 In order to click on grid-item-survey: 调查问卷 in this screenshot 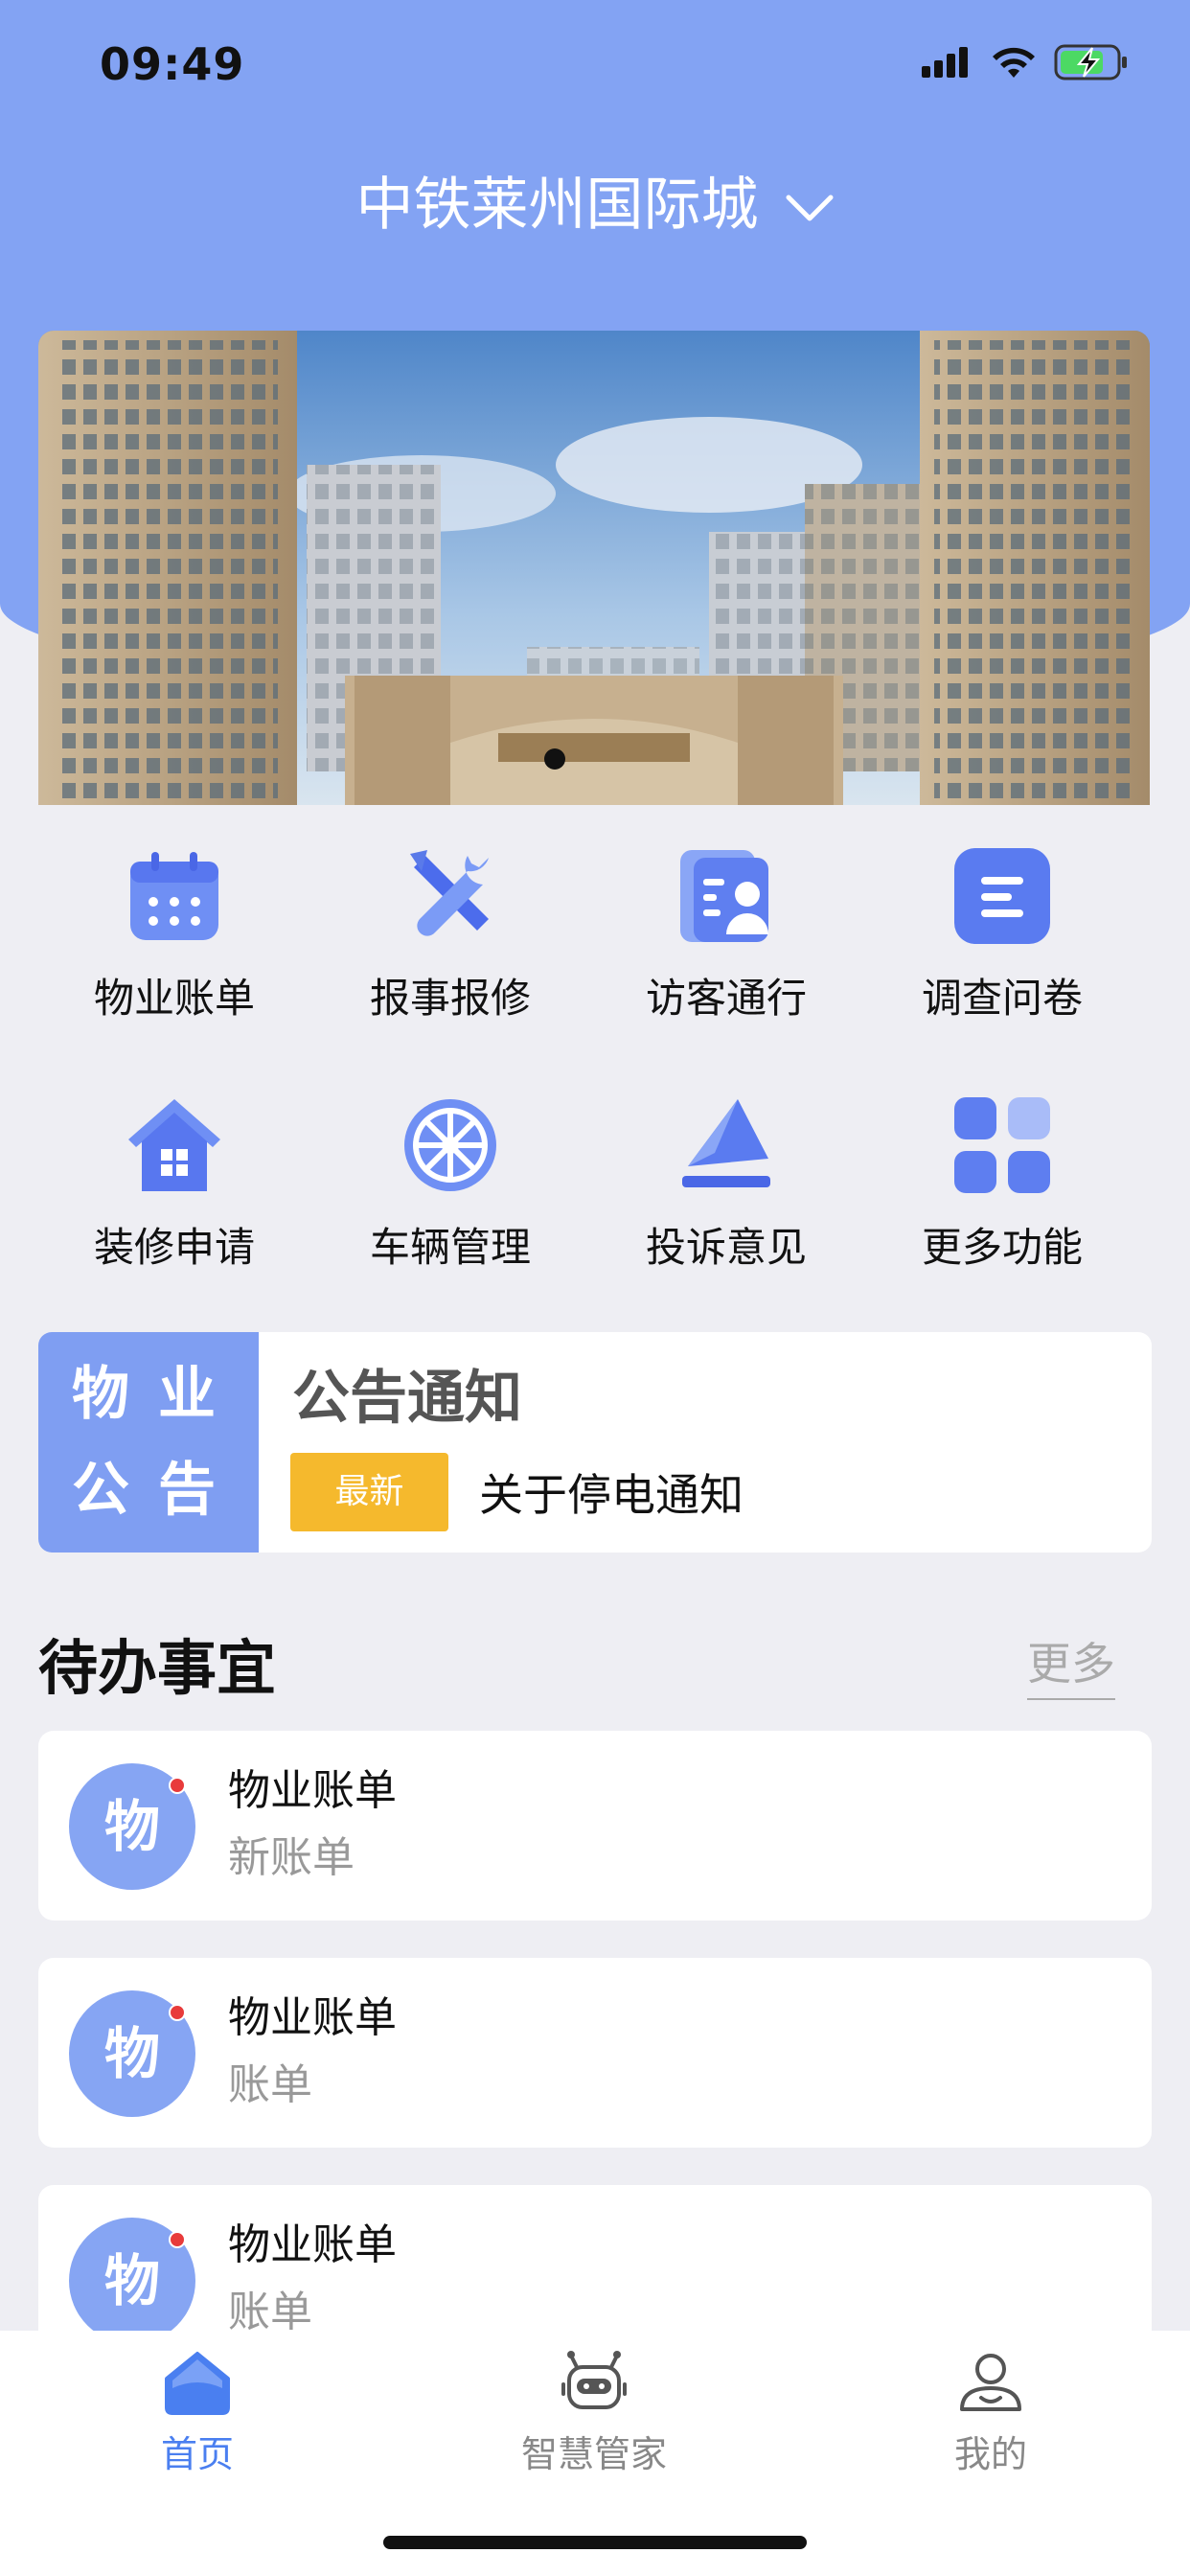, I will do `click(1002, 933)`.